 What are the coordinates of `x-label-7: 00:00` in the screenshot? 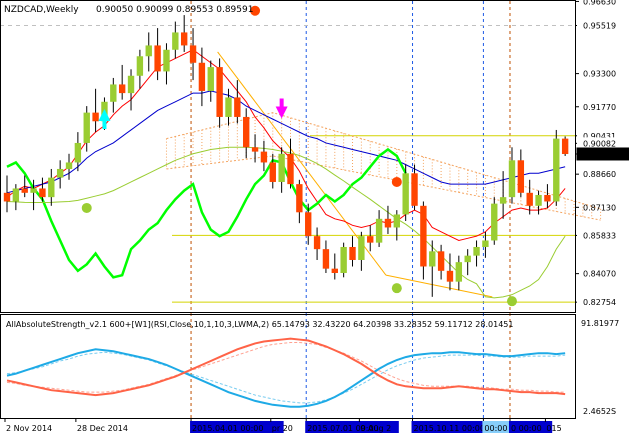 It's located at (495, 428).